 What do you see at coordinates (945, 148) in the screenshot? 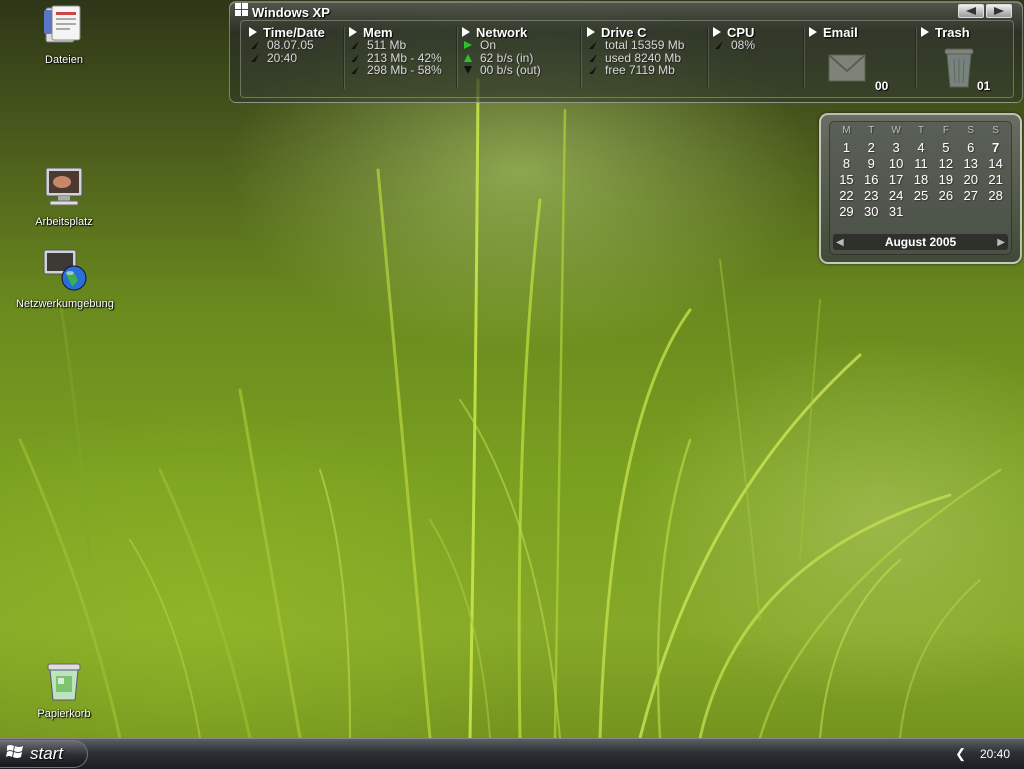
I see `calendar-day: 5` at bounding box center [945, 148].